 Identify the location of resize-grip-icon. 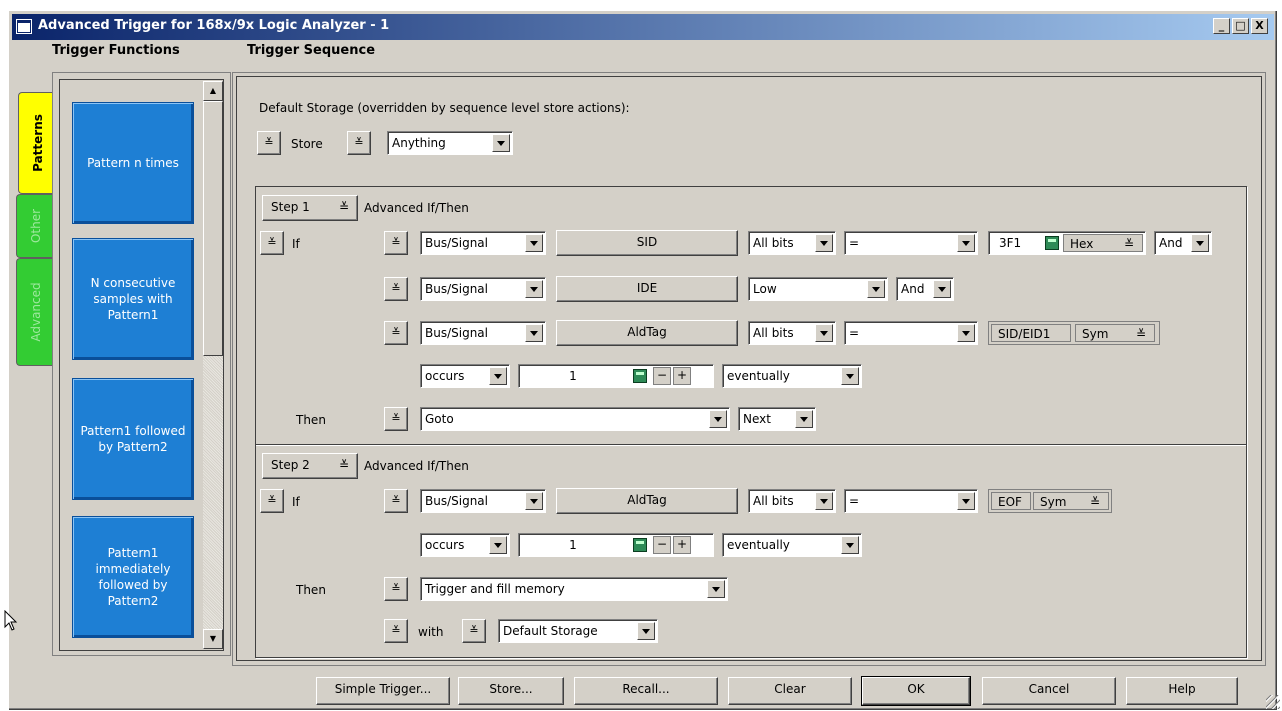
(1273, 702).